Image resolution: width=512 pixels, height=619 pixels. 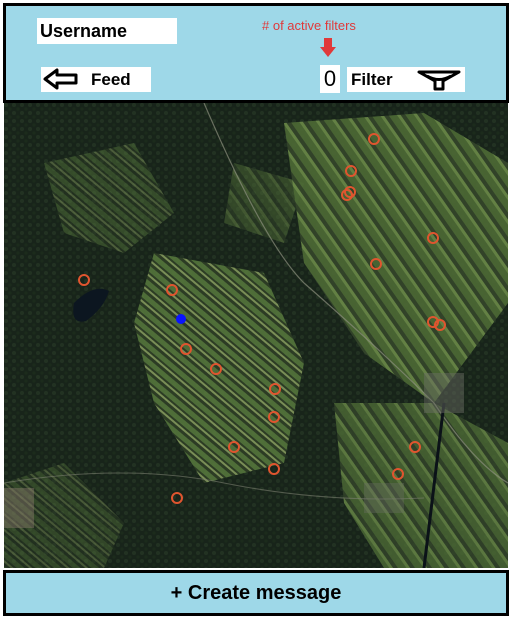 I want to click on username-label: Username, so click(x=107, y=31).